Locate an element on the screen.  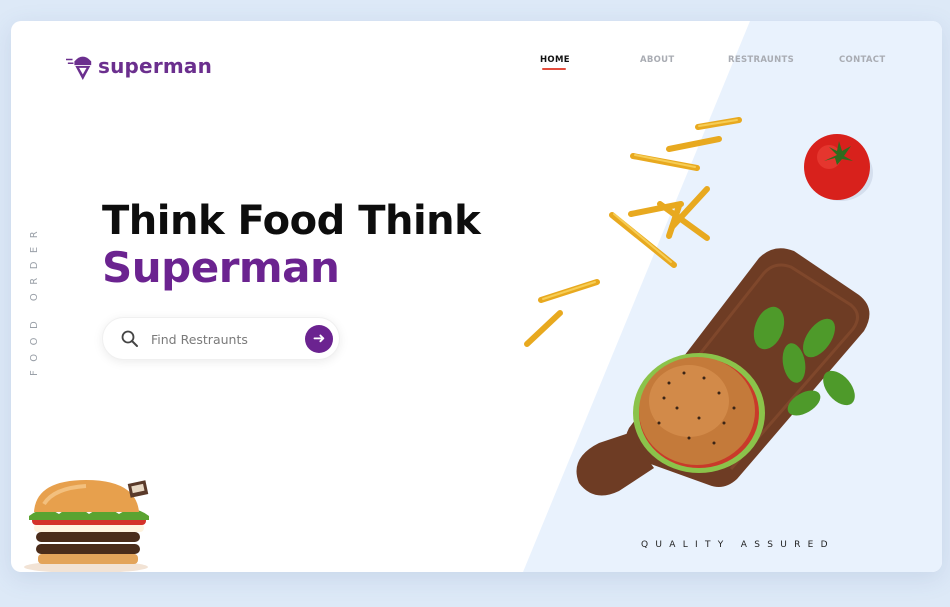
nav-home-label: HOME is located at coordinates (555, 60).